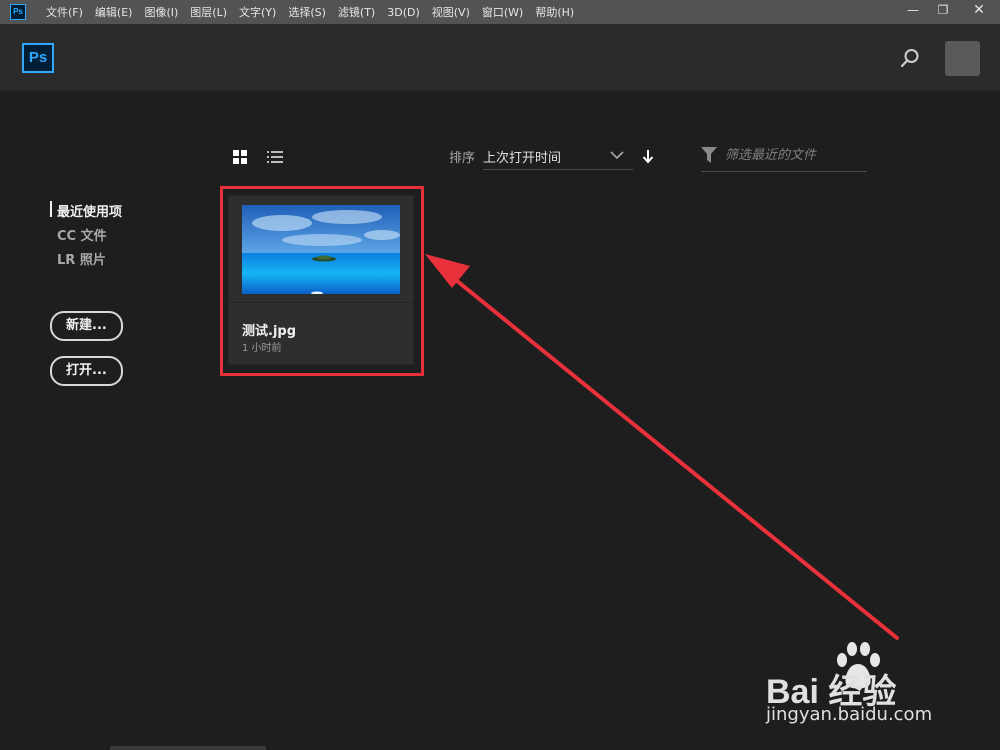 The height and width of the screenshot is (750, 1000). What do you see at coordinates (82, 234) in the screenshot?
I see `sidebar-item-cc-files: CC 文件` at bounding box center [82, 234].